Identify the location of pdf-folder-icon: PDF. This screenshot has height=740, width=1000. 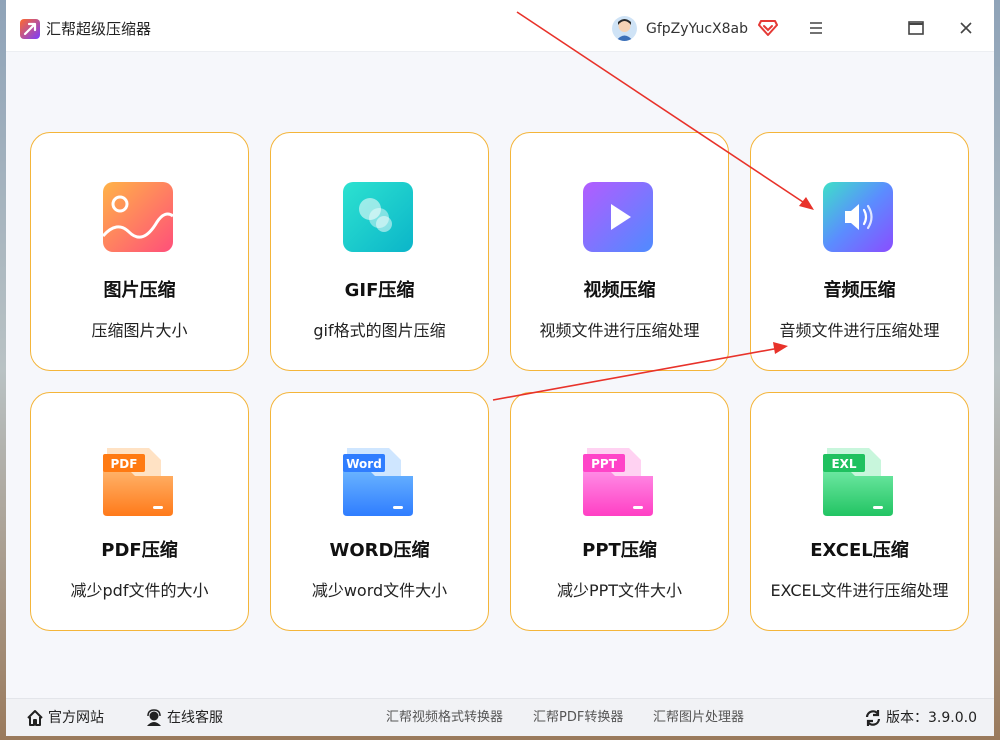
(140, 481).